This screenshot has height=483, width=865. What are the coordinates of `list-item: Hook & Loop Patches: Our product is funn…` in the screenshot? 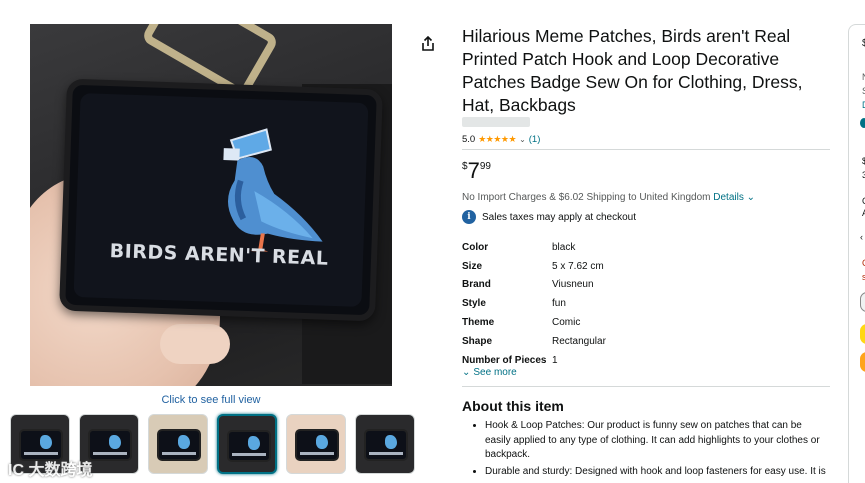 It's located at (657, 441).